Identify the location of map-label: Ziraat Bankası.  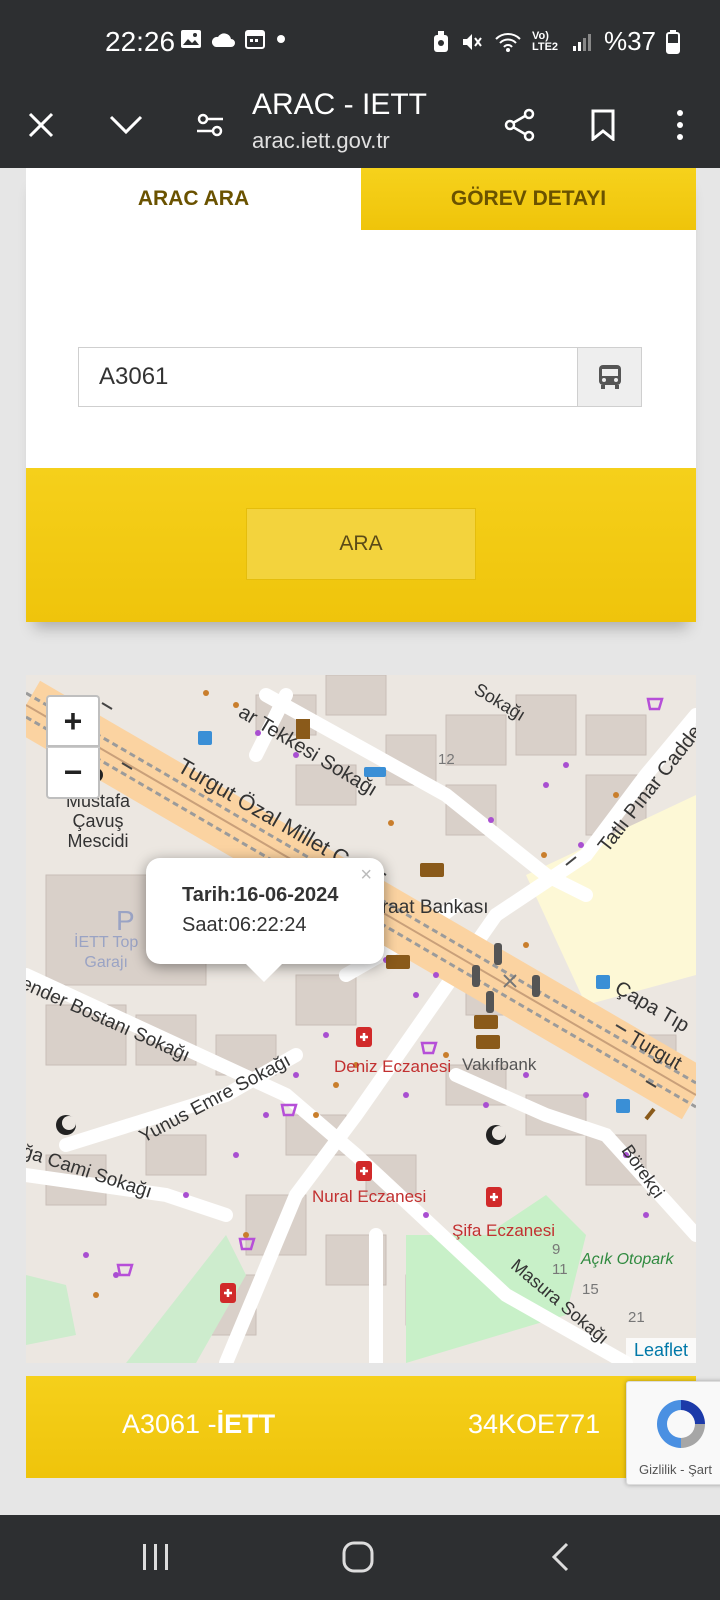
(427, 907).